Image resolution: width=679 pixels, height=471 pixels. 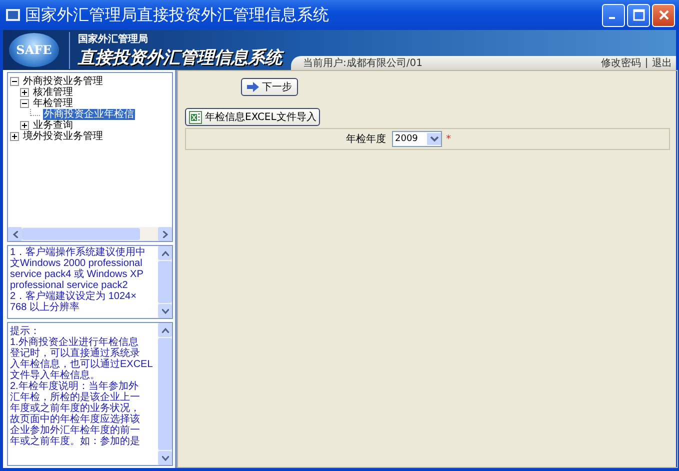 What do you see at coordinates (417, 139) in the screenshot?
I see `year-dropdown: 2009` at bounding box center [417, 139].